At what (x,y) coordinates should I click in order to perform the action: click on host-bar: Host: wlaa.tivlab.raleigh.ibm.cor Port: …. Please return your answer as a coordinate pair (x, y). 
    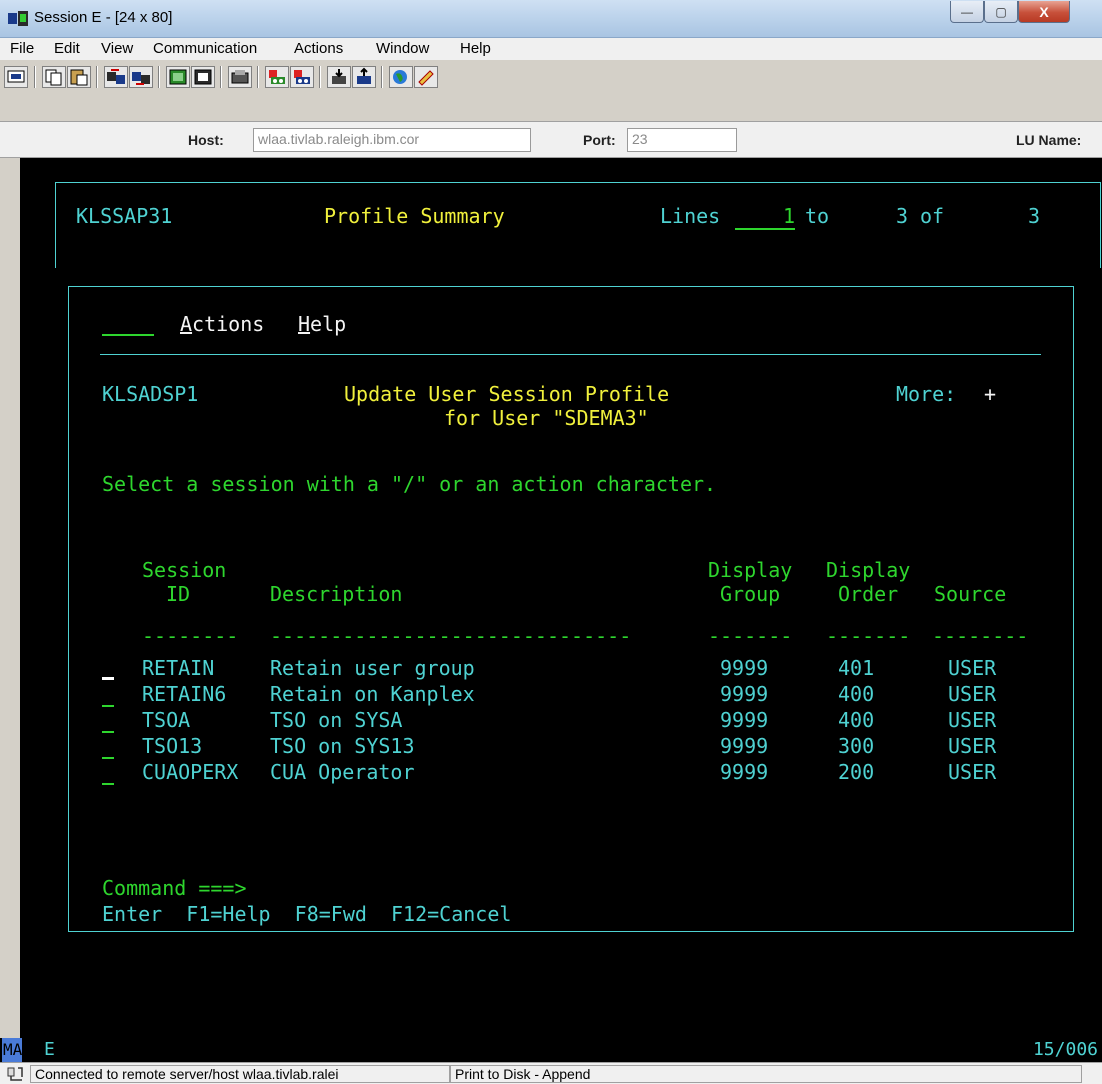
    Looking at the image, I should click on (551, 140).